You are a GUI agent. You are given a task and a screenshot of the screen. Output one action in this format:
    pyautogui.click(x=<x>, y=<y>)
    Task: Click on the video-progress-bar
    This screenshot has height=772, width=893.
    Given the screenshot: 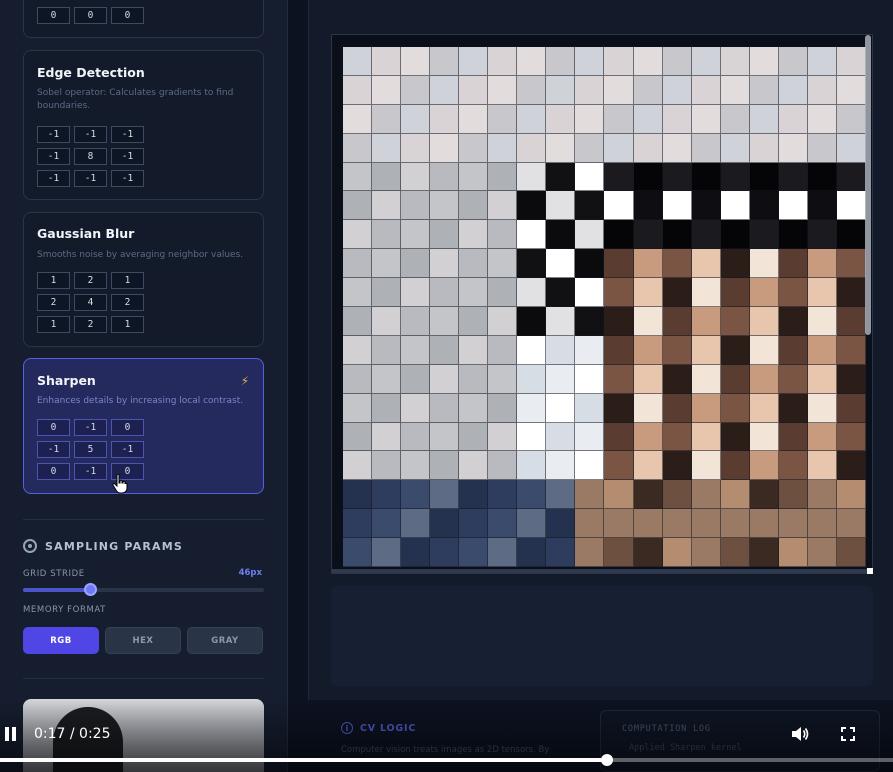 What is the action you would take?
    pyautogui.click(x=446, y=760)
    